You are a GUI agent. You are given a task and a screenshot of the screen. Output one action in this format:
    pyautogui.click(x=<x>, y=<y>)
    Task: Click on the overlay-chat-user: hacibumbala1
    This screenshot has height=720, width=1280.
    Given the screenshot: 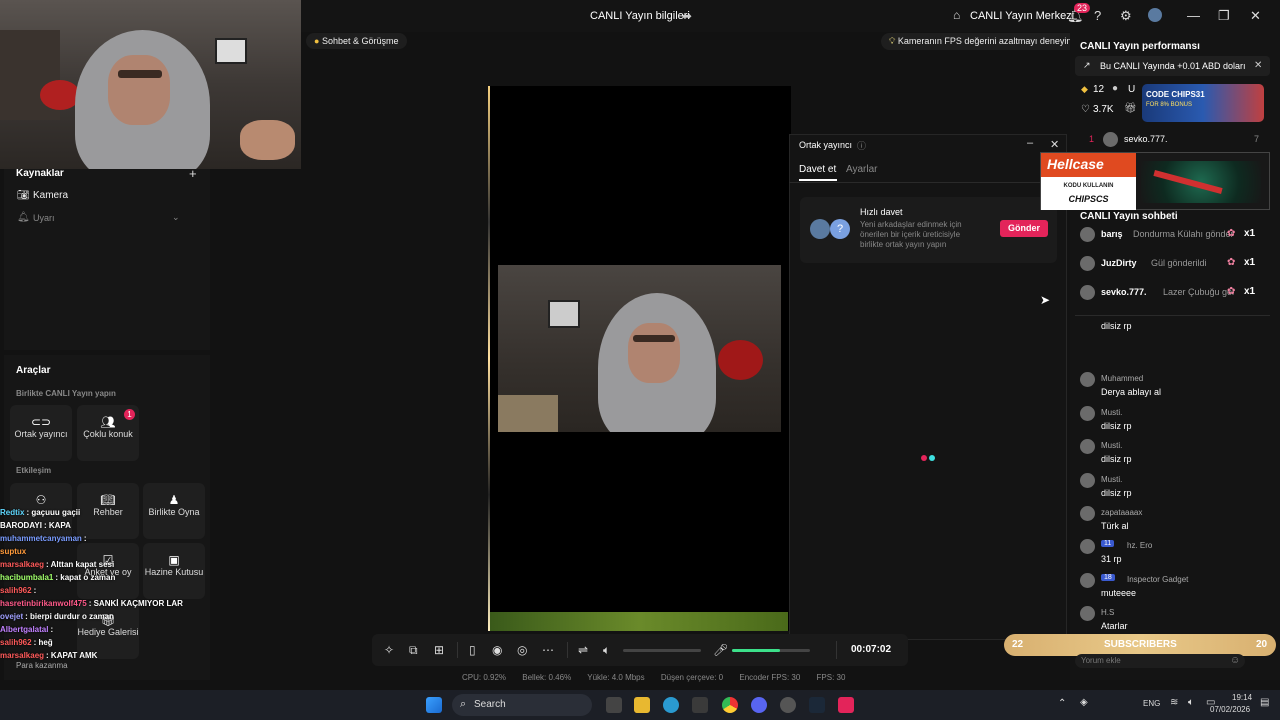 What is the action you would take?
    pyautogui.click(x=27, y=577)
    